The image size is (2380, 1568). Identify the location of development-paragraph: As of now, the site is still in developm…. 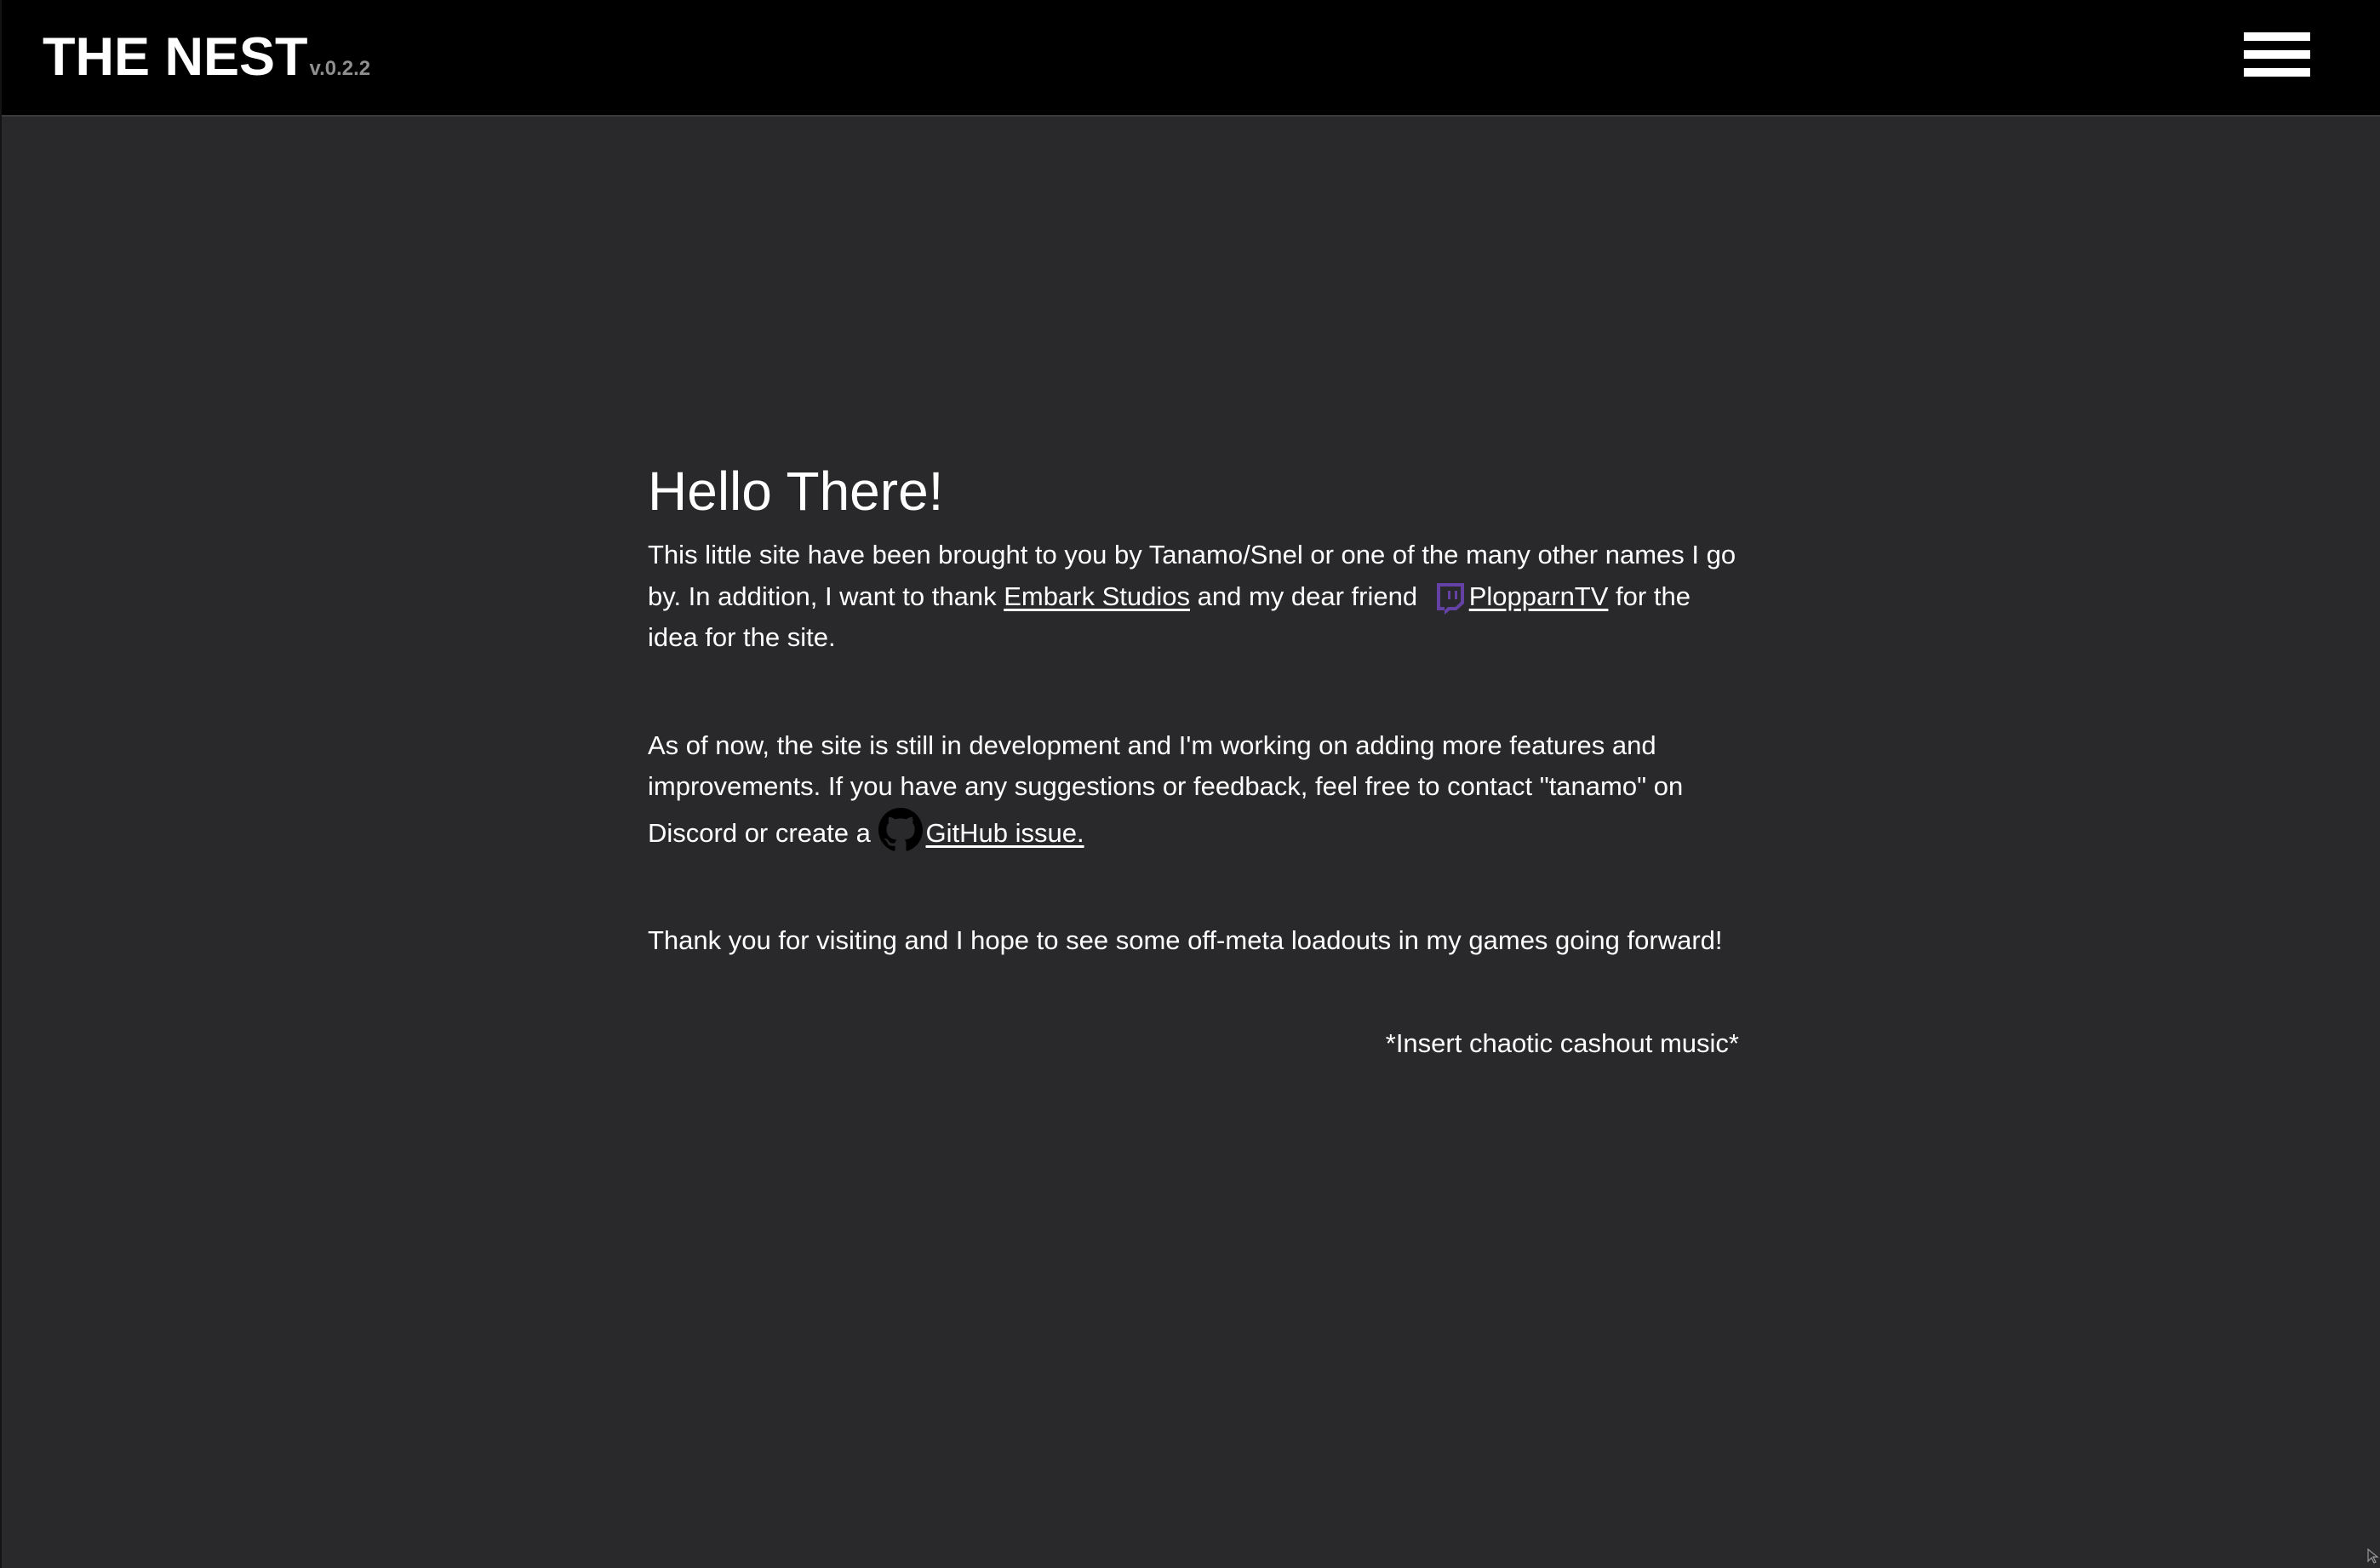
(1194, 790).